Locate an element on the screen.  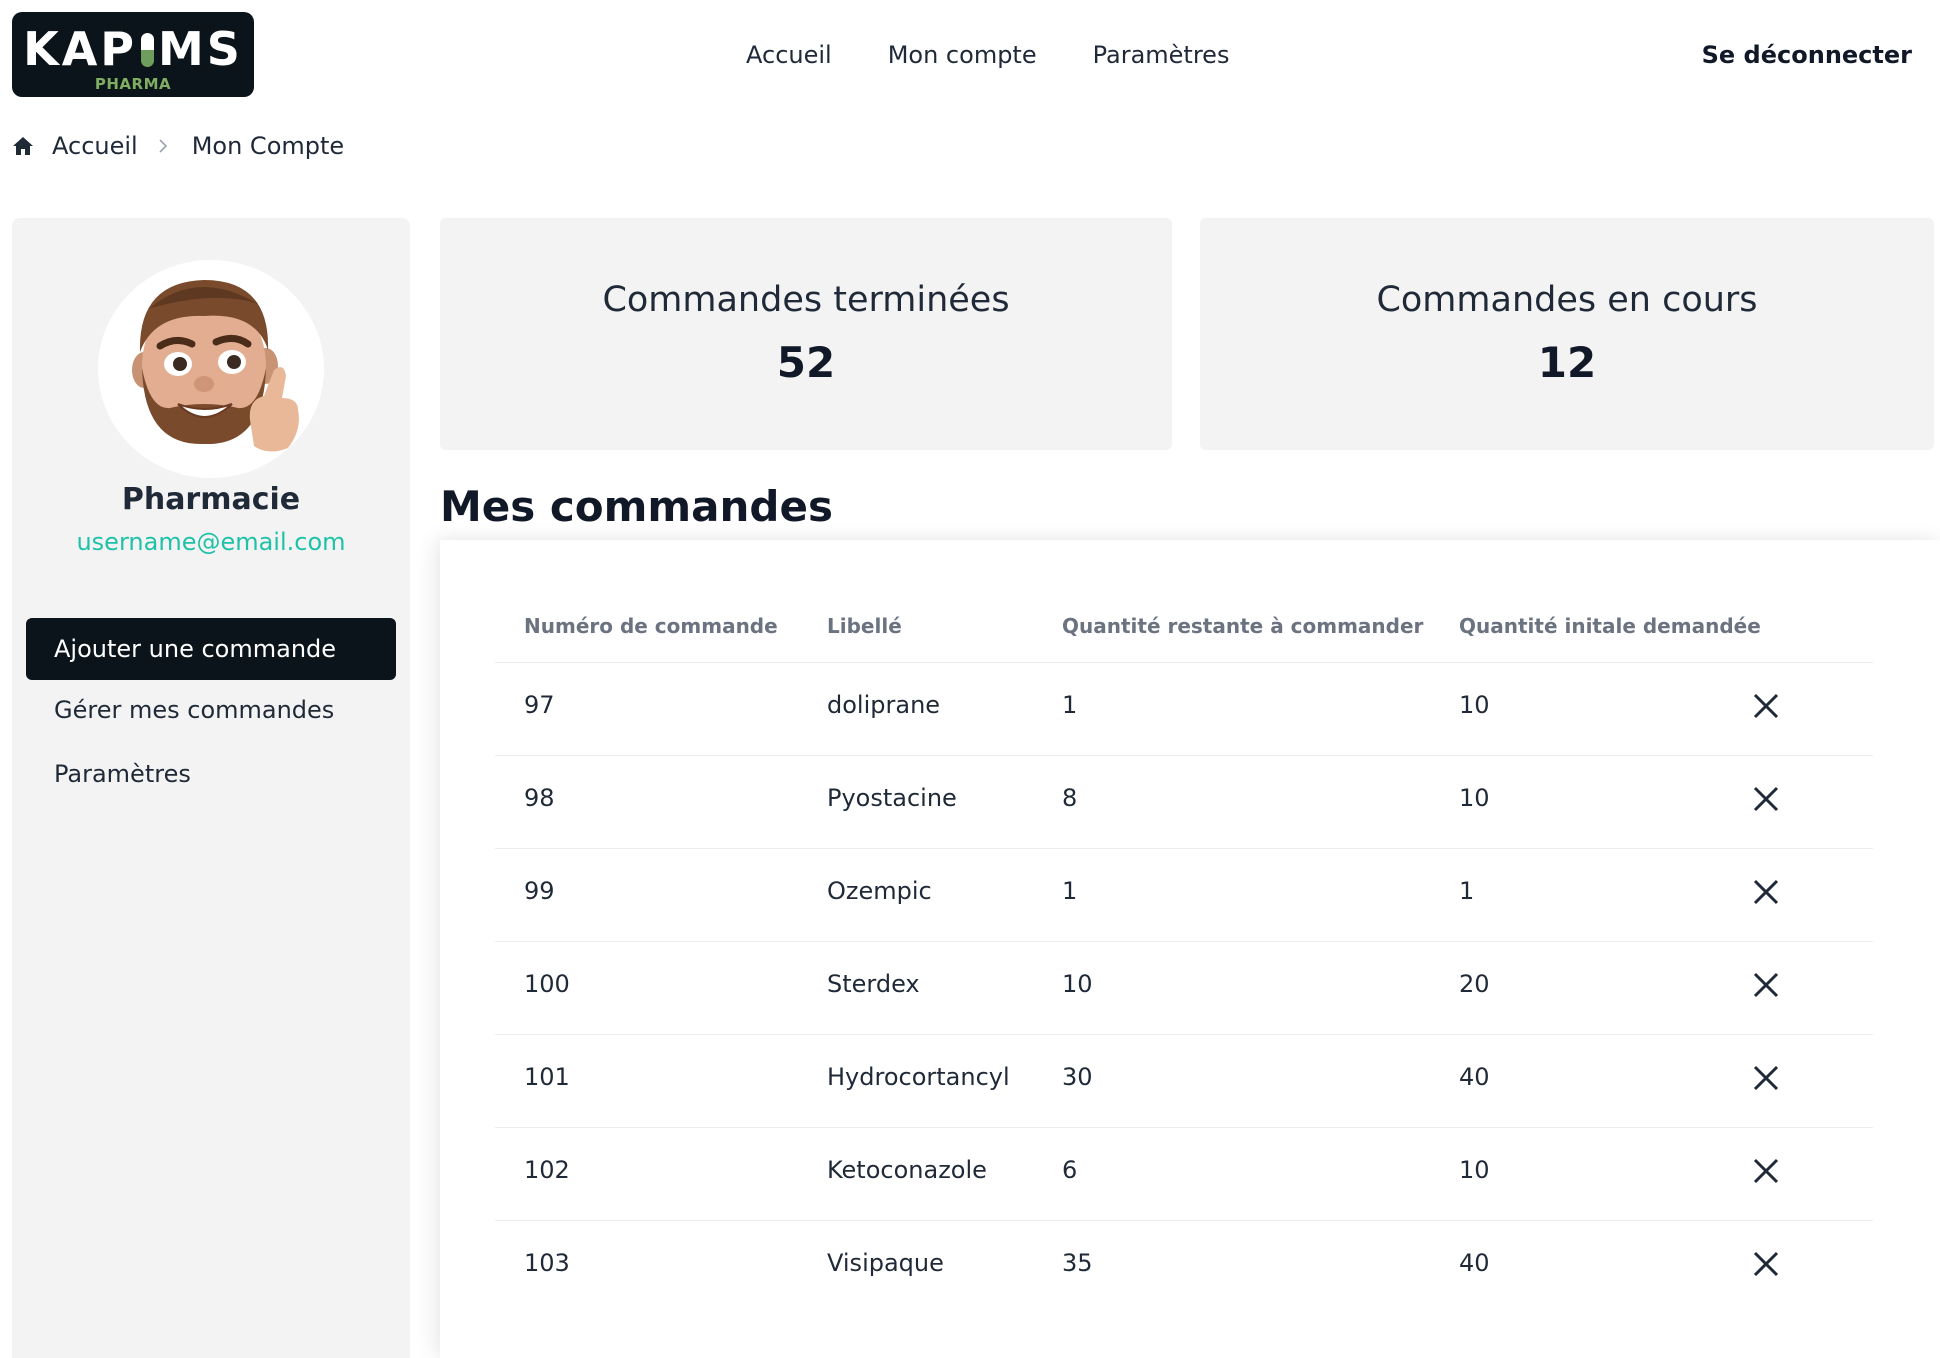
order-remaining: 10 is located at coordinates (1077, 984).